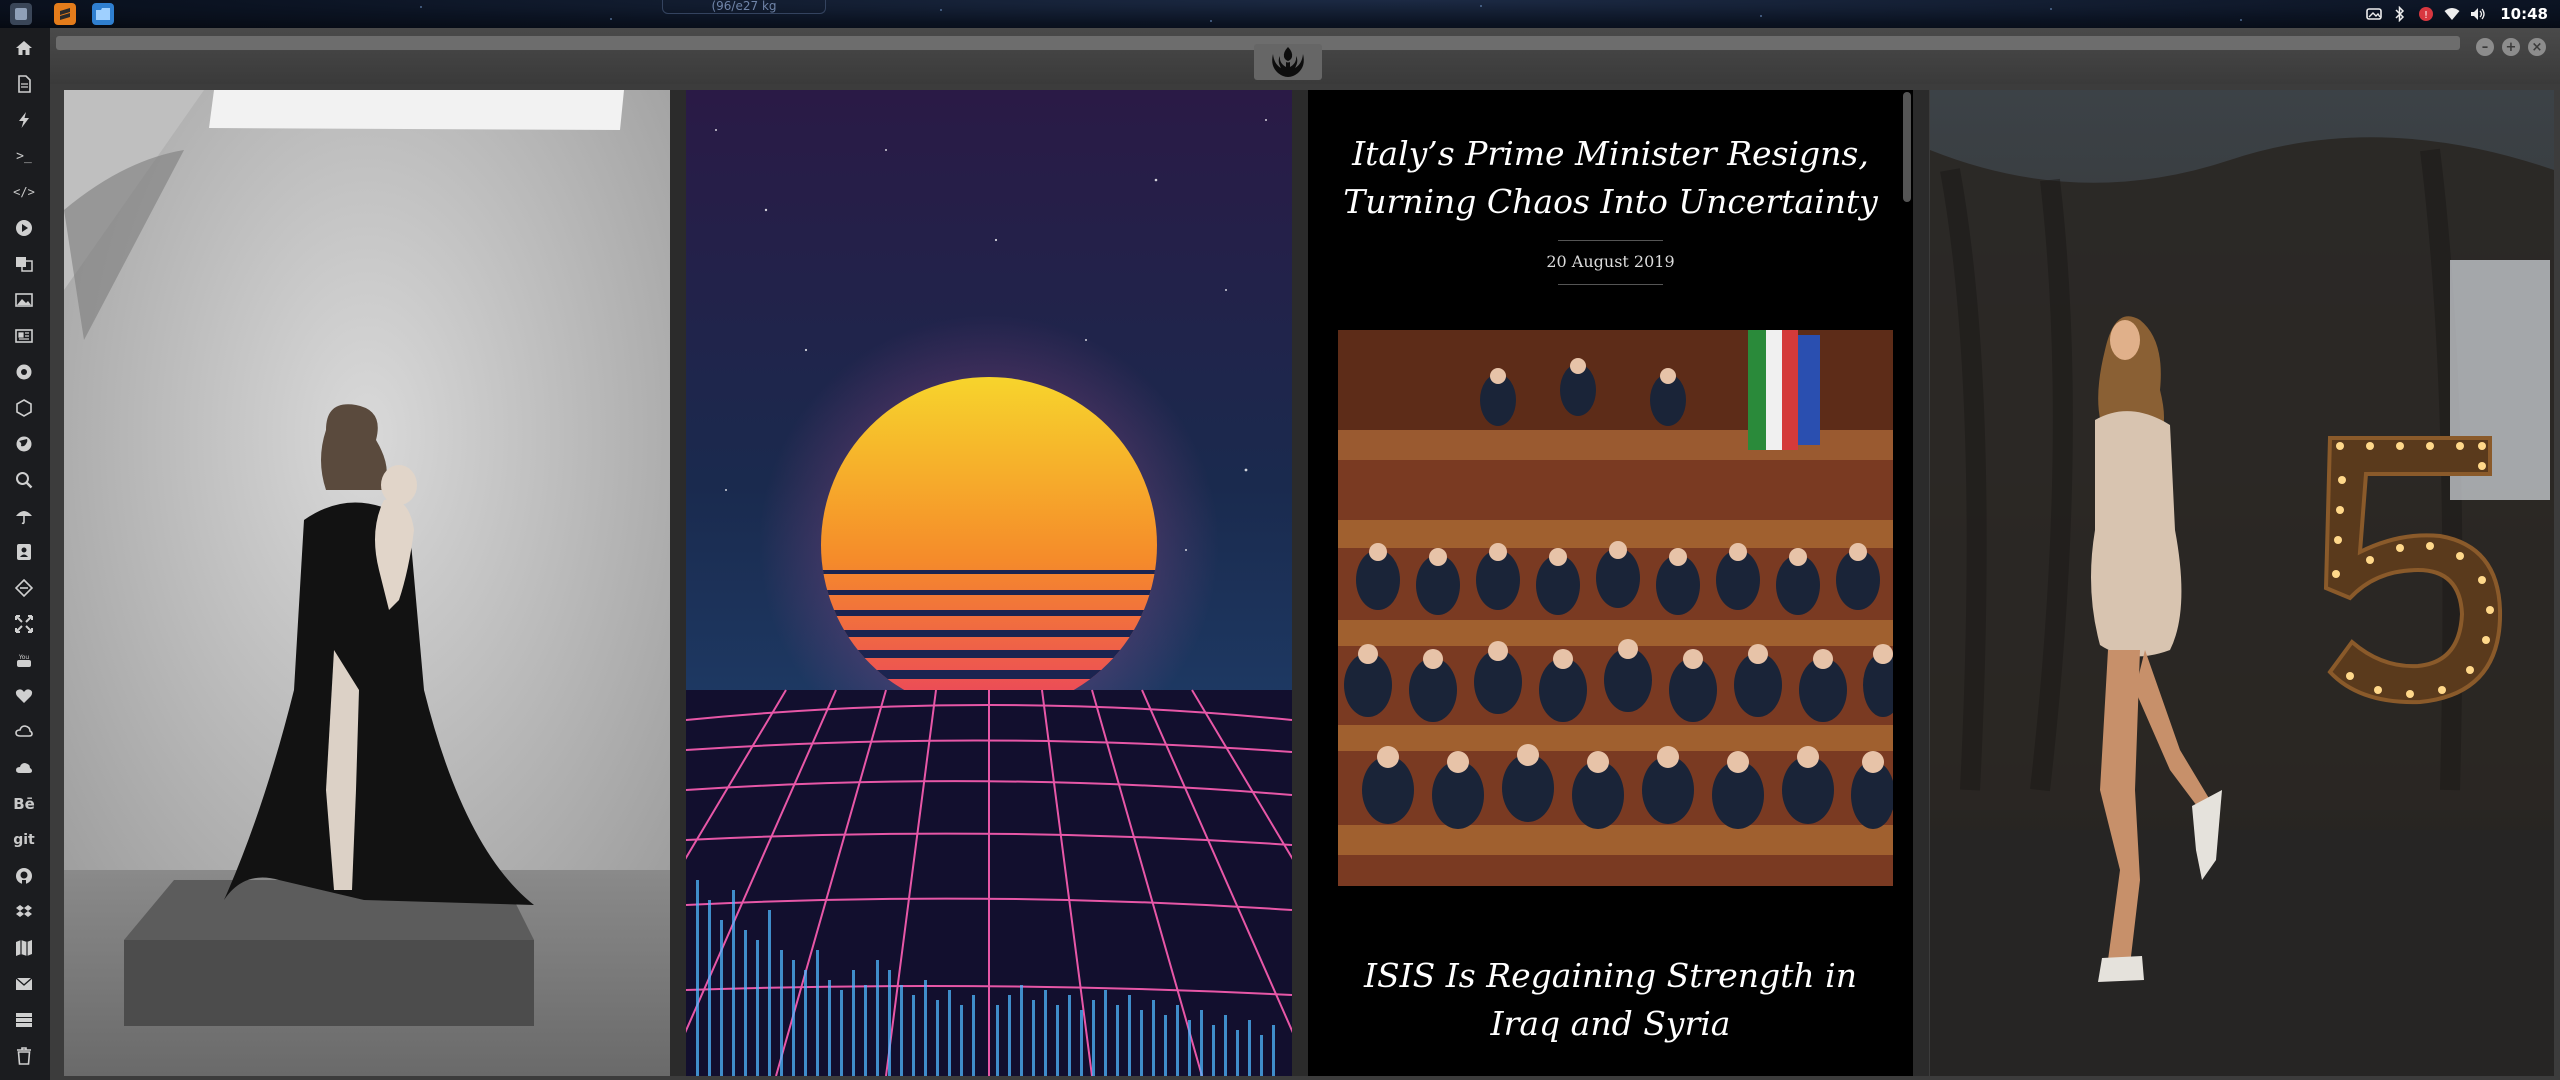 This screenshot has height=1080, width=2560. I want to click on expand-icon, so click(24, 624).